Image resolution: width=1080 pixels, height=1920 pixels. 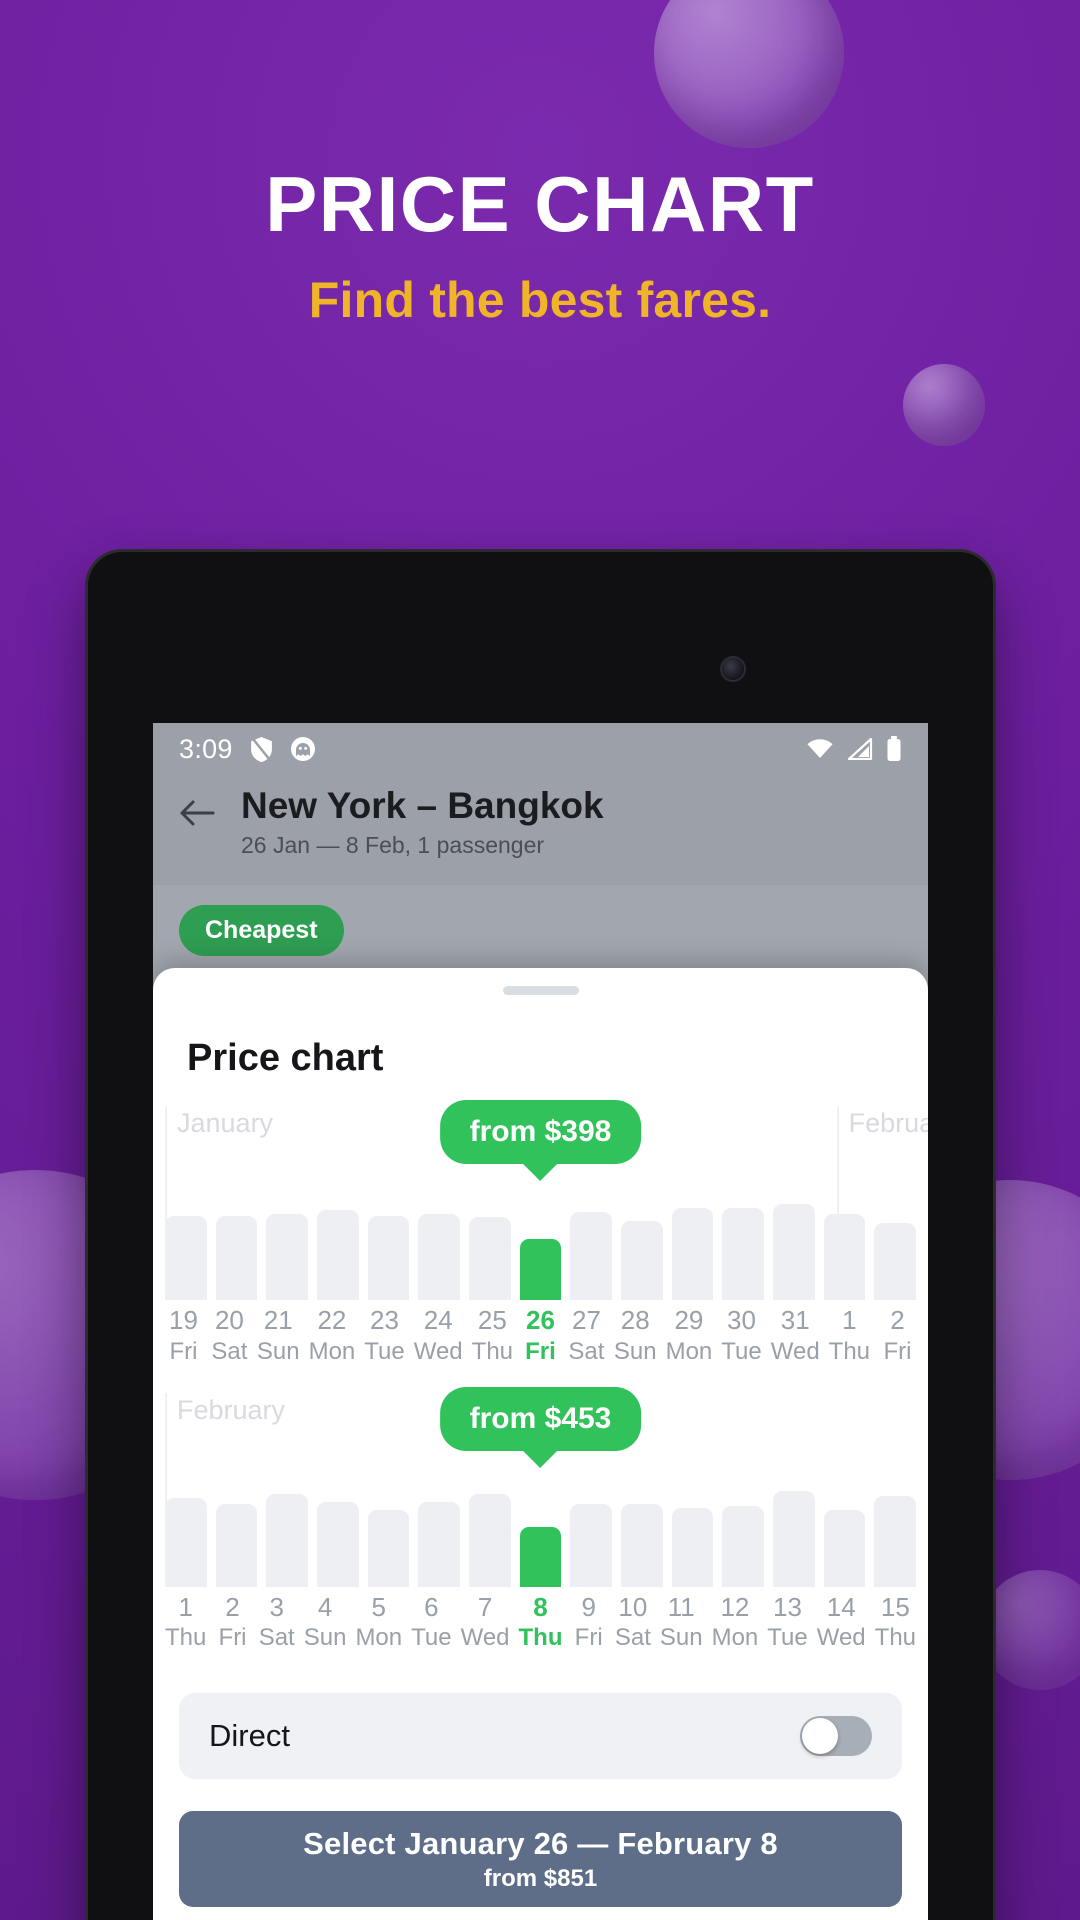 What do you see at coordinates (787, 1622) in the screenshot?
I see `day-label-cell: 13 Tue` at bounding box center [787, 1622].